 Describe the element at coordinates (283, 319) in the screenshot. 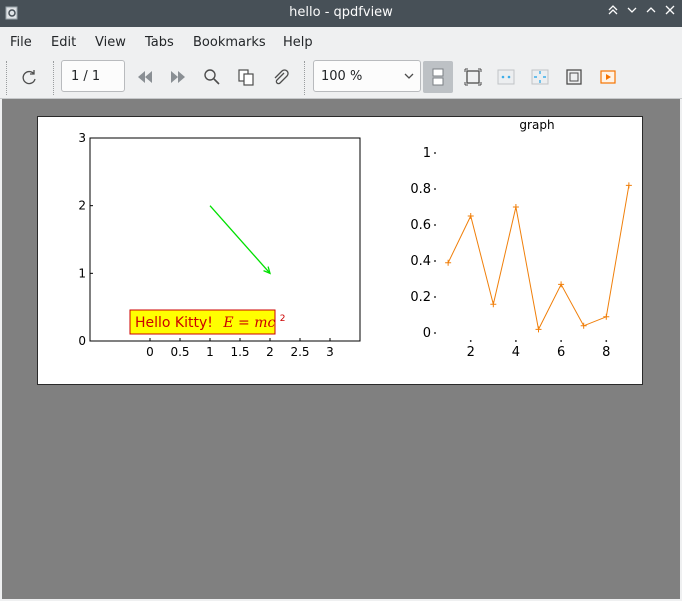

I see `label-formula-exponent: 2` at that location.